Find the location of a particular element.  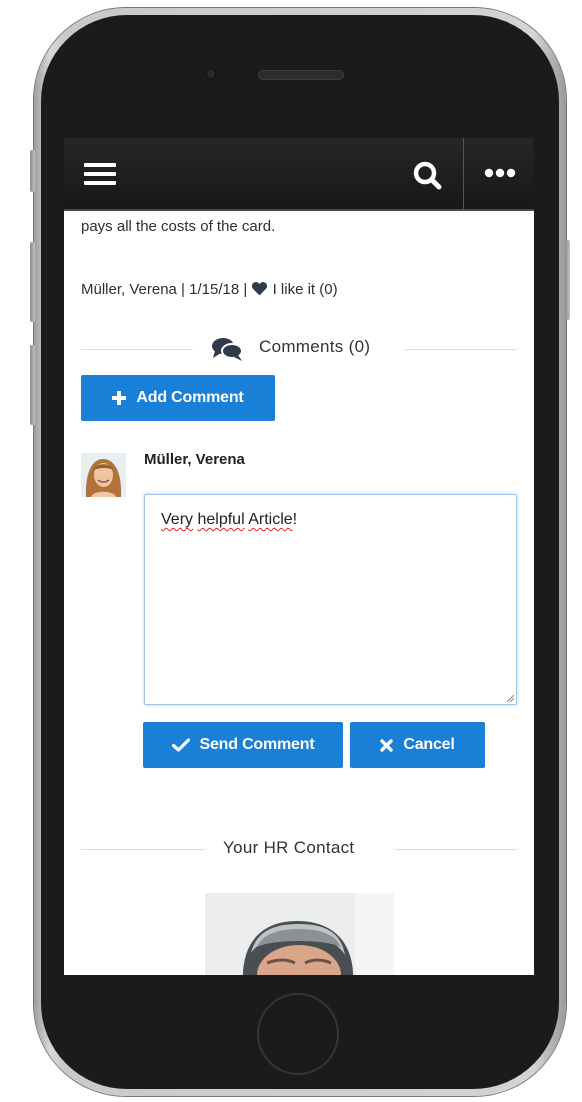

hr-divider-right is located at coordinates (456, 849).